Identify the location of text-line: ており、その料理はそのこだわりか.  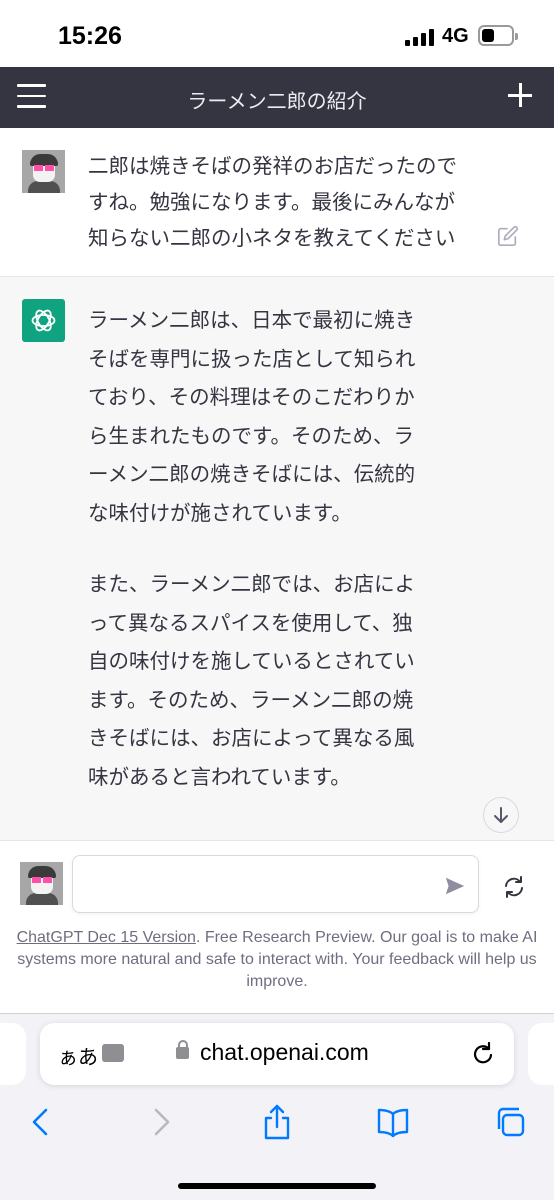
(251, 397).